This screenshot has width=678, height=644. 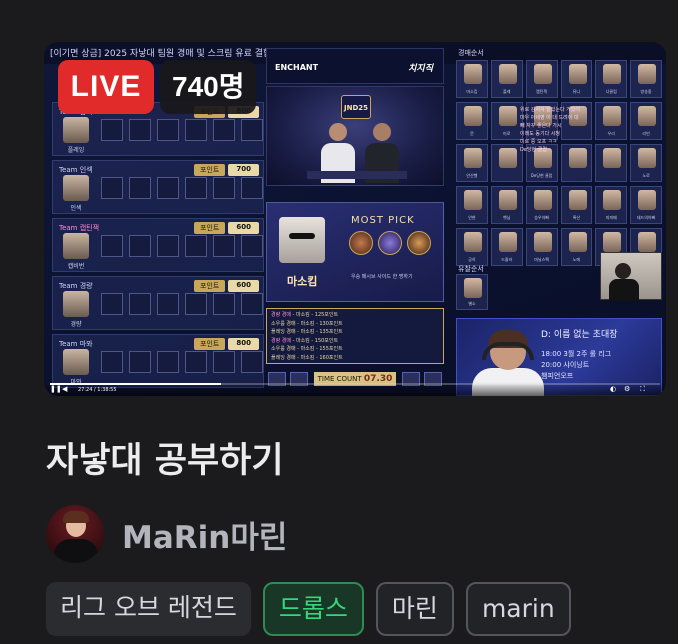 I want to click on bid-log-row: 소우룹 경매 - 마소킴 - 155포인트, so click(x=307, y=349).